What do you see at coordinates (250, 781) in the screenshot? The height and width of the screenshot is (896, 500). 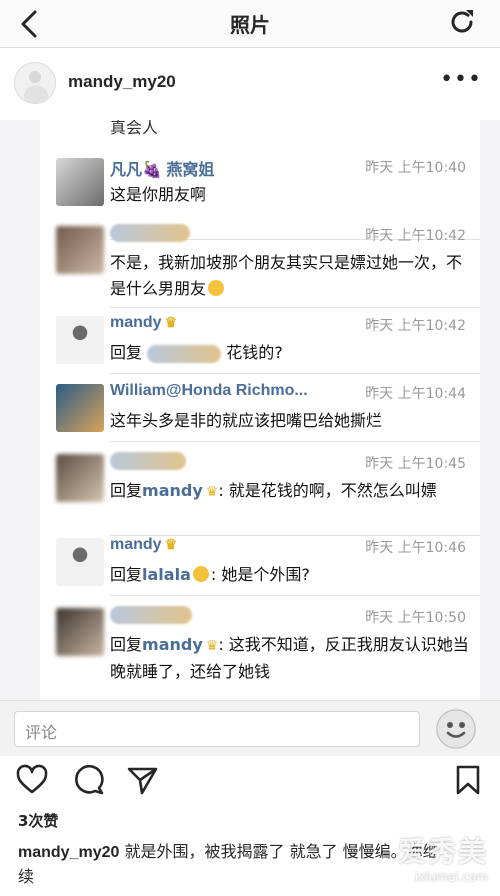 I see `action-bar` at bounding box center [250, 781].